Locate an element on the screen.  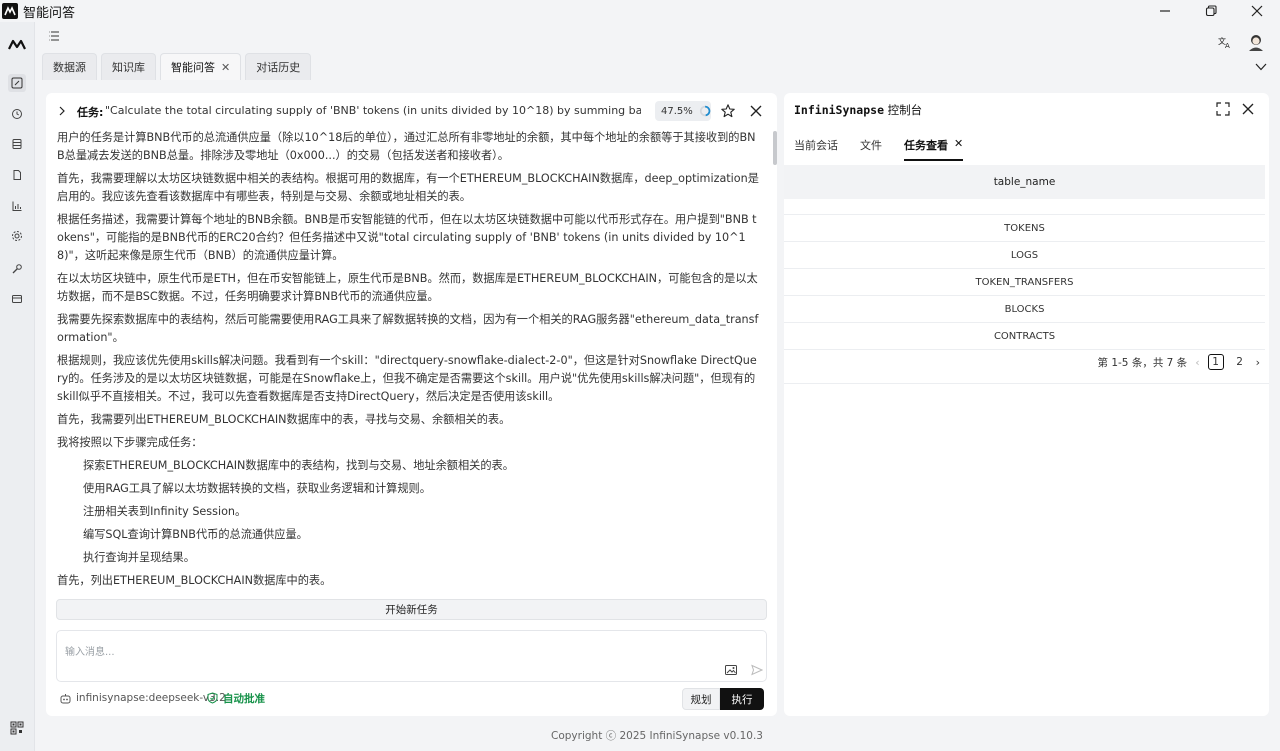
app-logo-icon is located at coordinates (10, 11).